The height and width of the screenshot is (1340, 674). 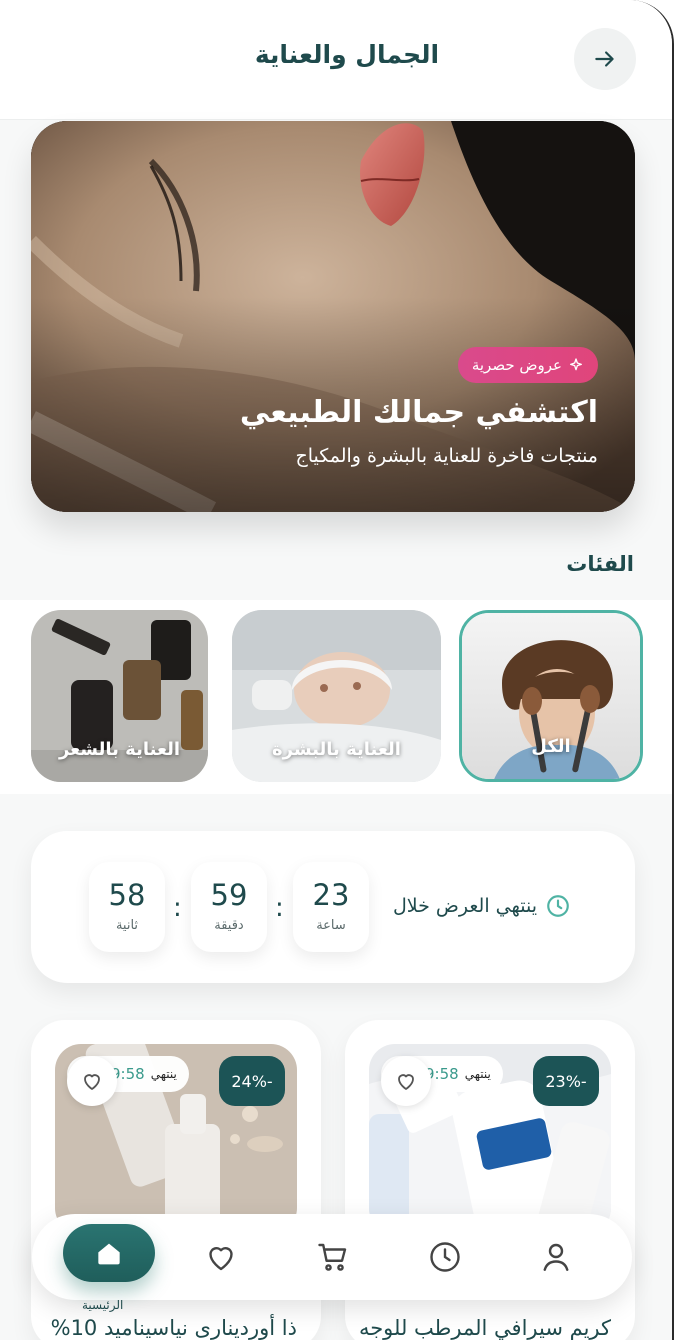 I want to click on cart-icon, so click(x=332, y=1257).